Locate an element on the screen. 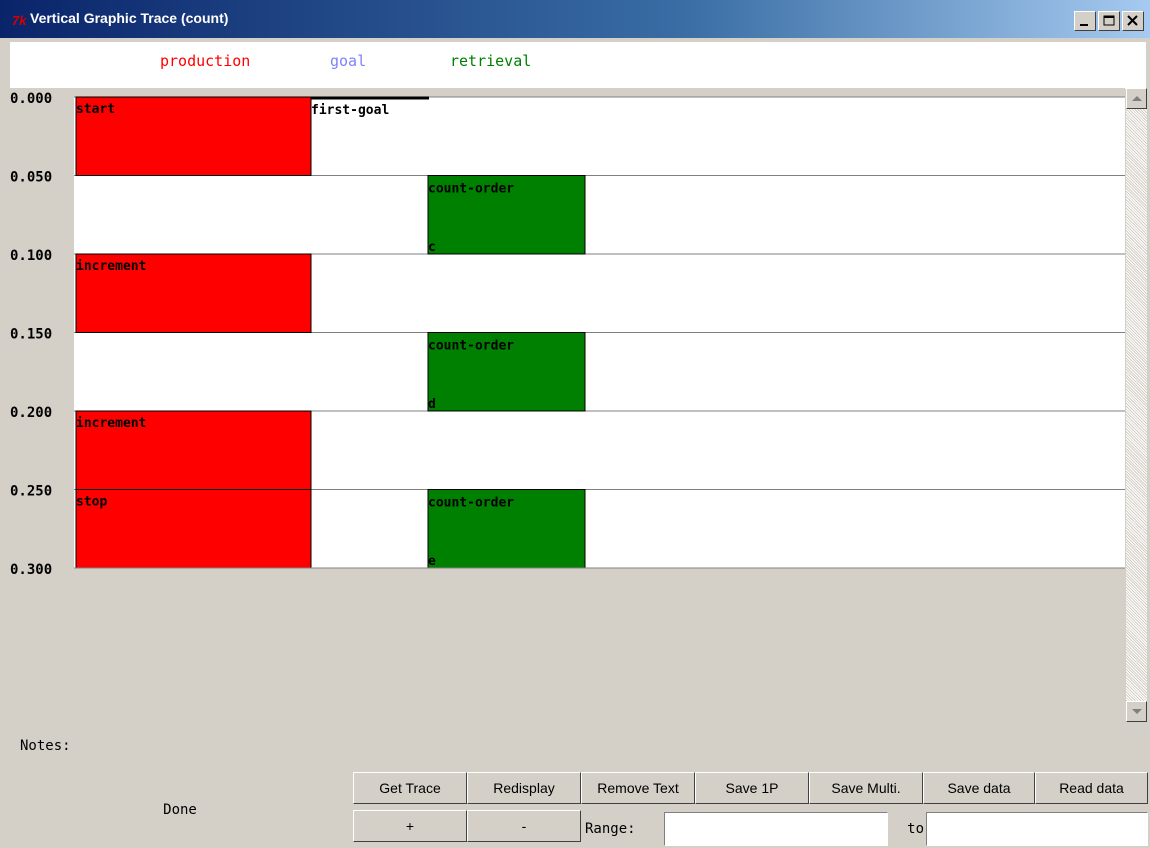 This screenshot has width=1150, height=848. read-data-button: Read data is located at coordinates (1091, 788).